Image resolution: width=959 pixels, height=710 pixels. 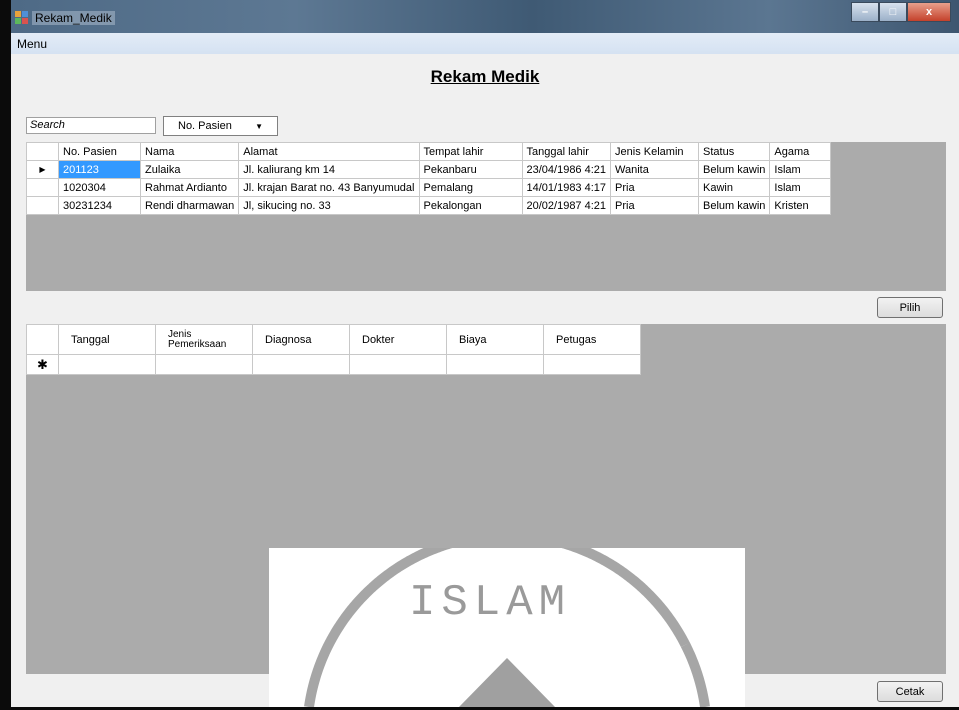 I want to click on close-button: x, so click(x=929, y=12).